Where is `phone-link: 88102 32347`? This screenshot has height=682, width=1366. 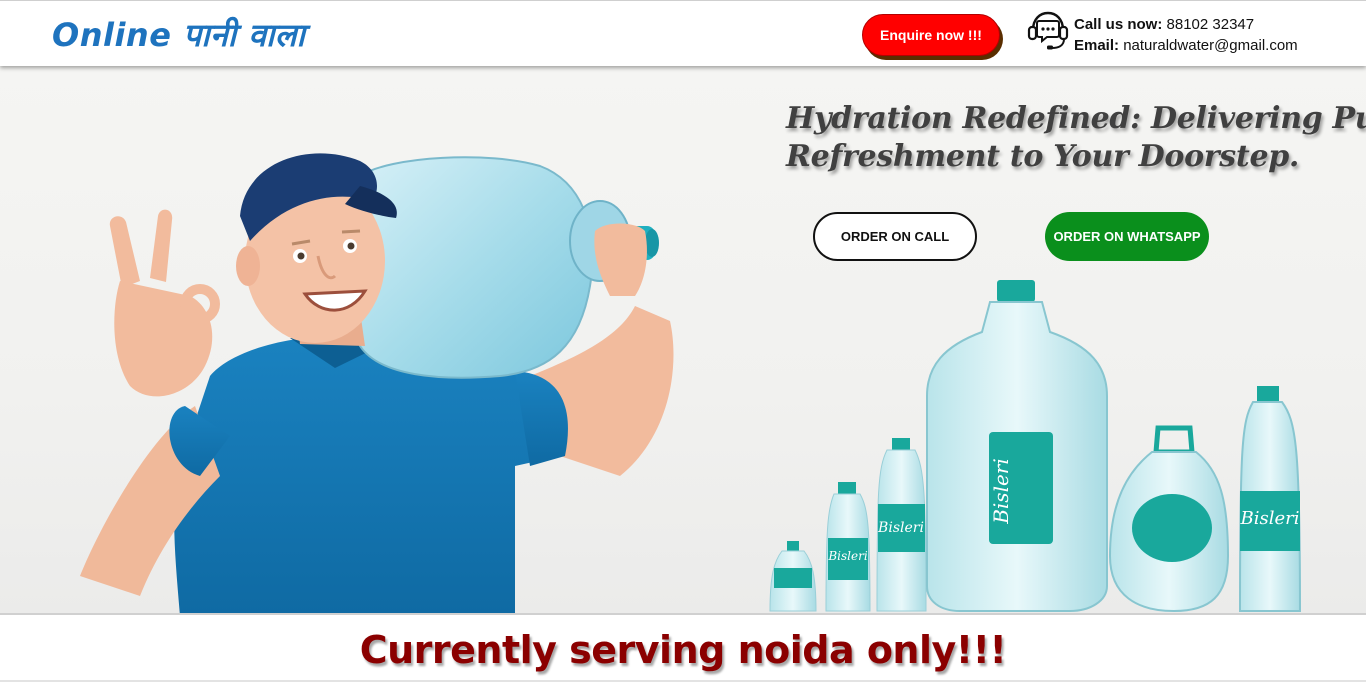
phone-link: 88102 32347 is located at coordinates (1211, 24).